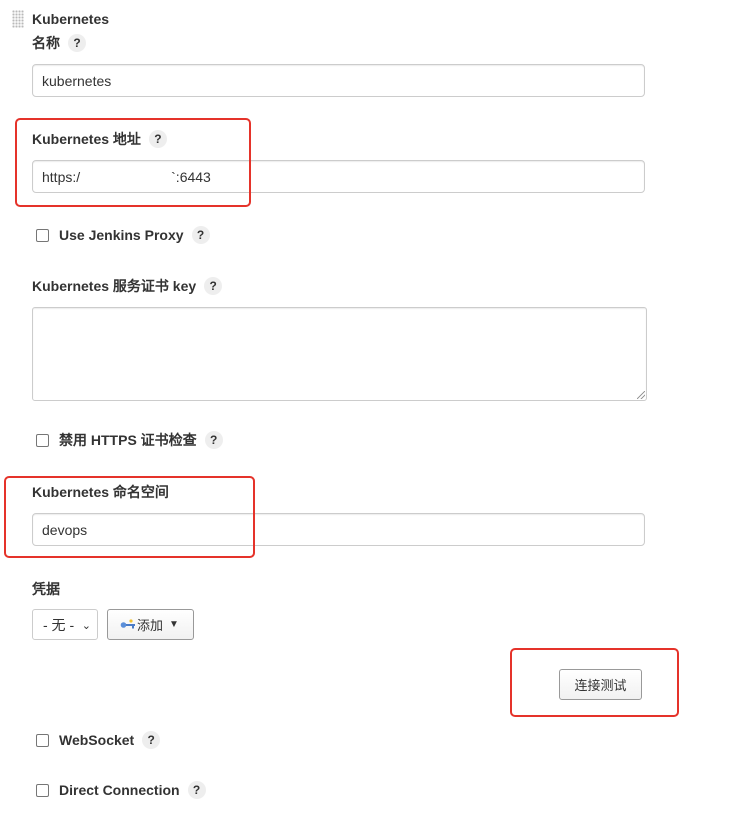  I want to click on disable-https-label: 禁用 HTTPS 证书检查, so click(128, 440).